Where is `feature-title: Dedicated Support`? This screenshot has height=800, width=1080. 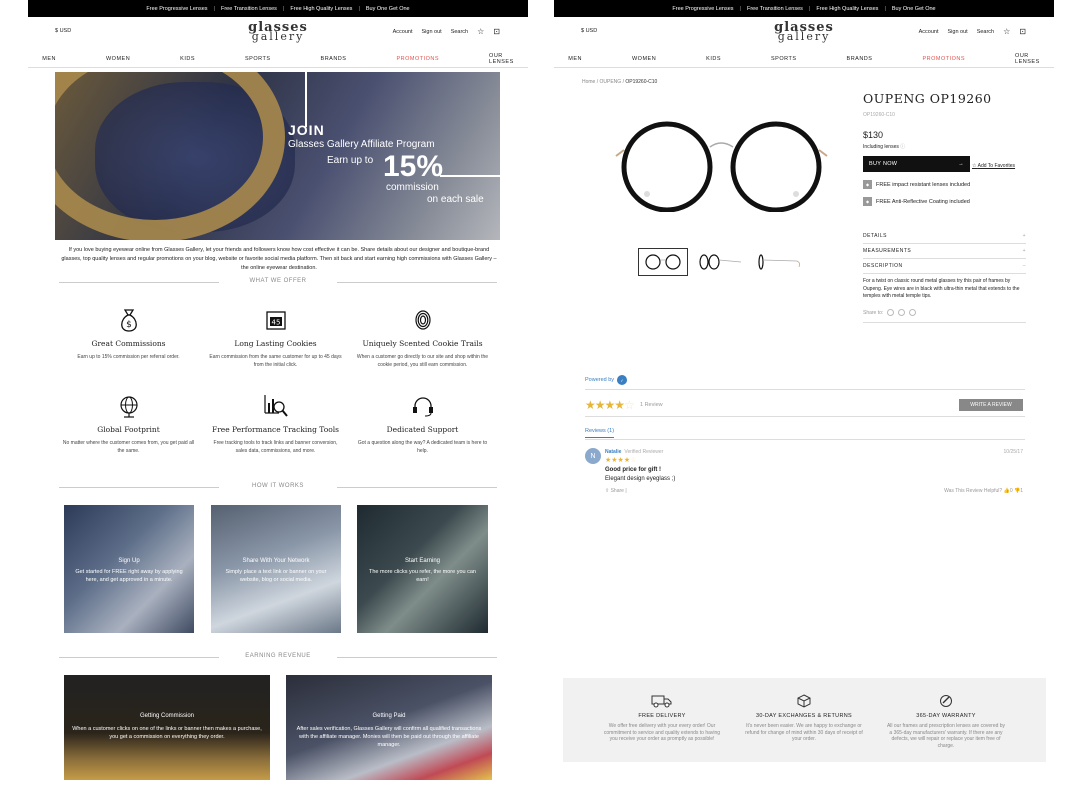 feature-title: Dedicated Support is located at coordinates (422, 429).